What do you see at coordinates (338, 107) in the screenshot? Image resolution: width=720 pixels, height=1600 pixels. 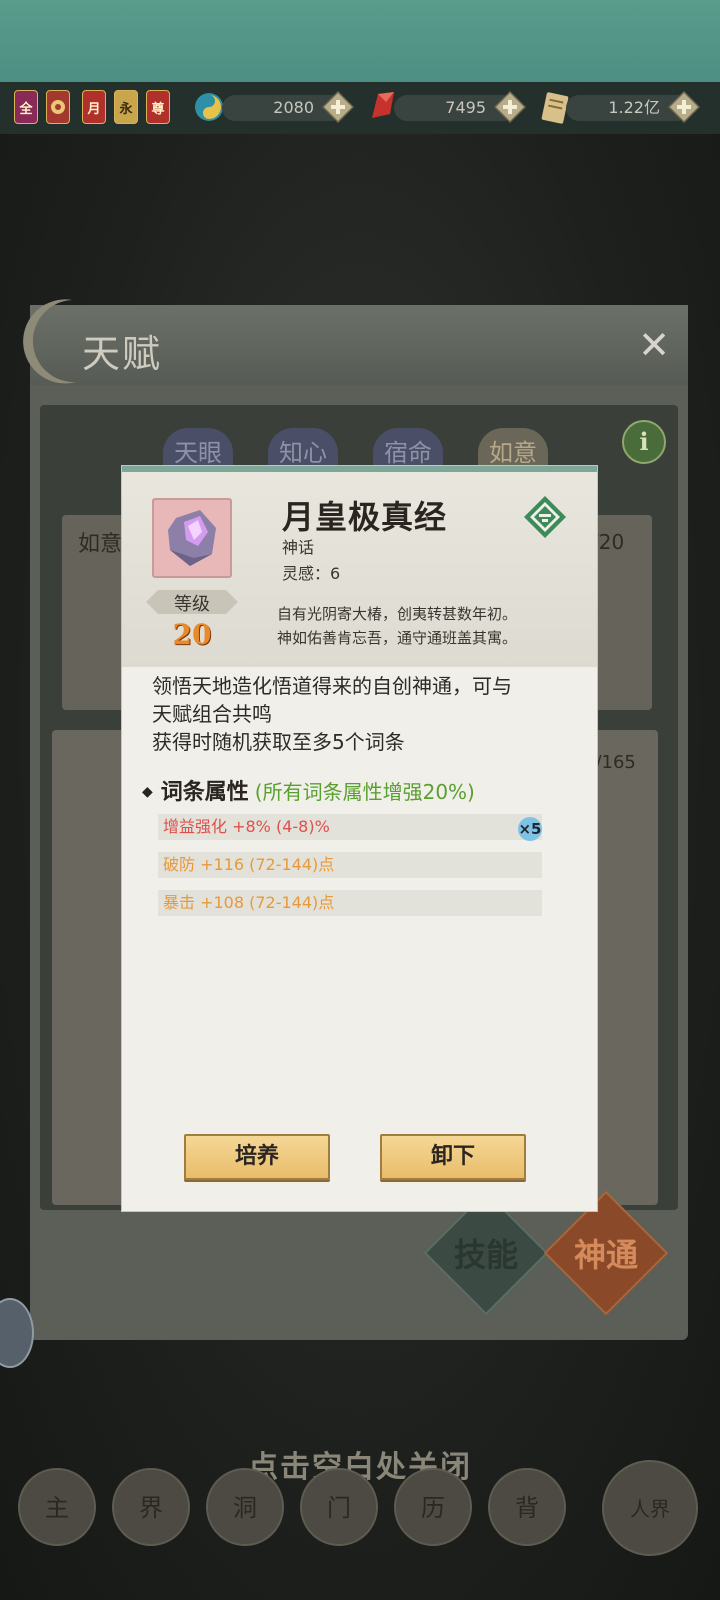 I see `jade-plus-icon` at bounding box center [338, 107].